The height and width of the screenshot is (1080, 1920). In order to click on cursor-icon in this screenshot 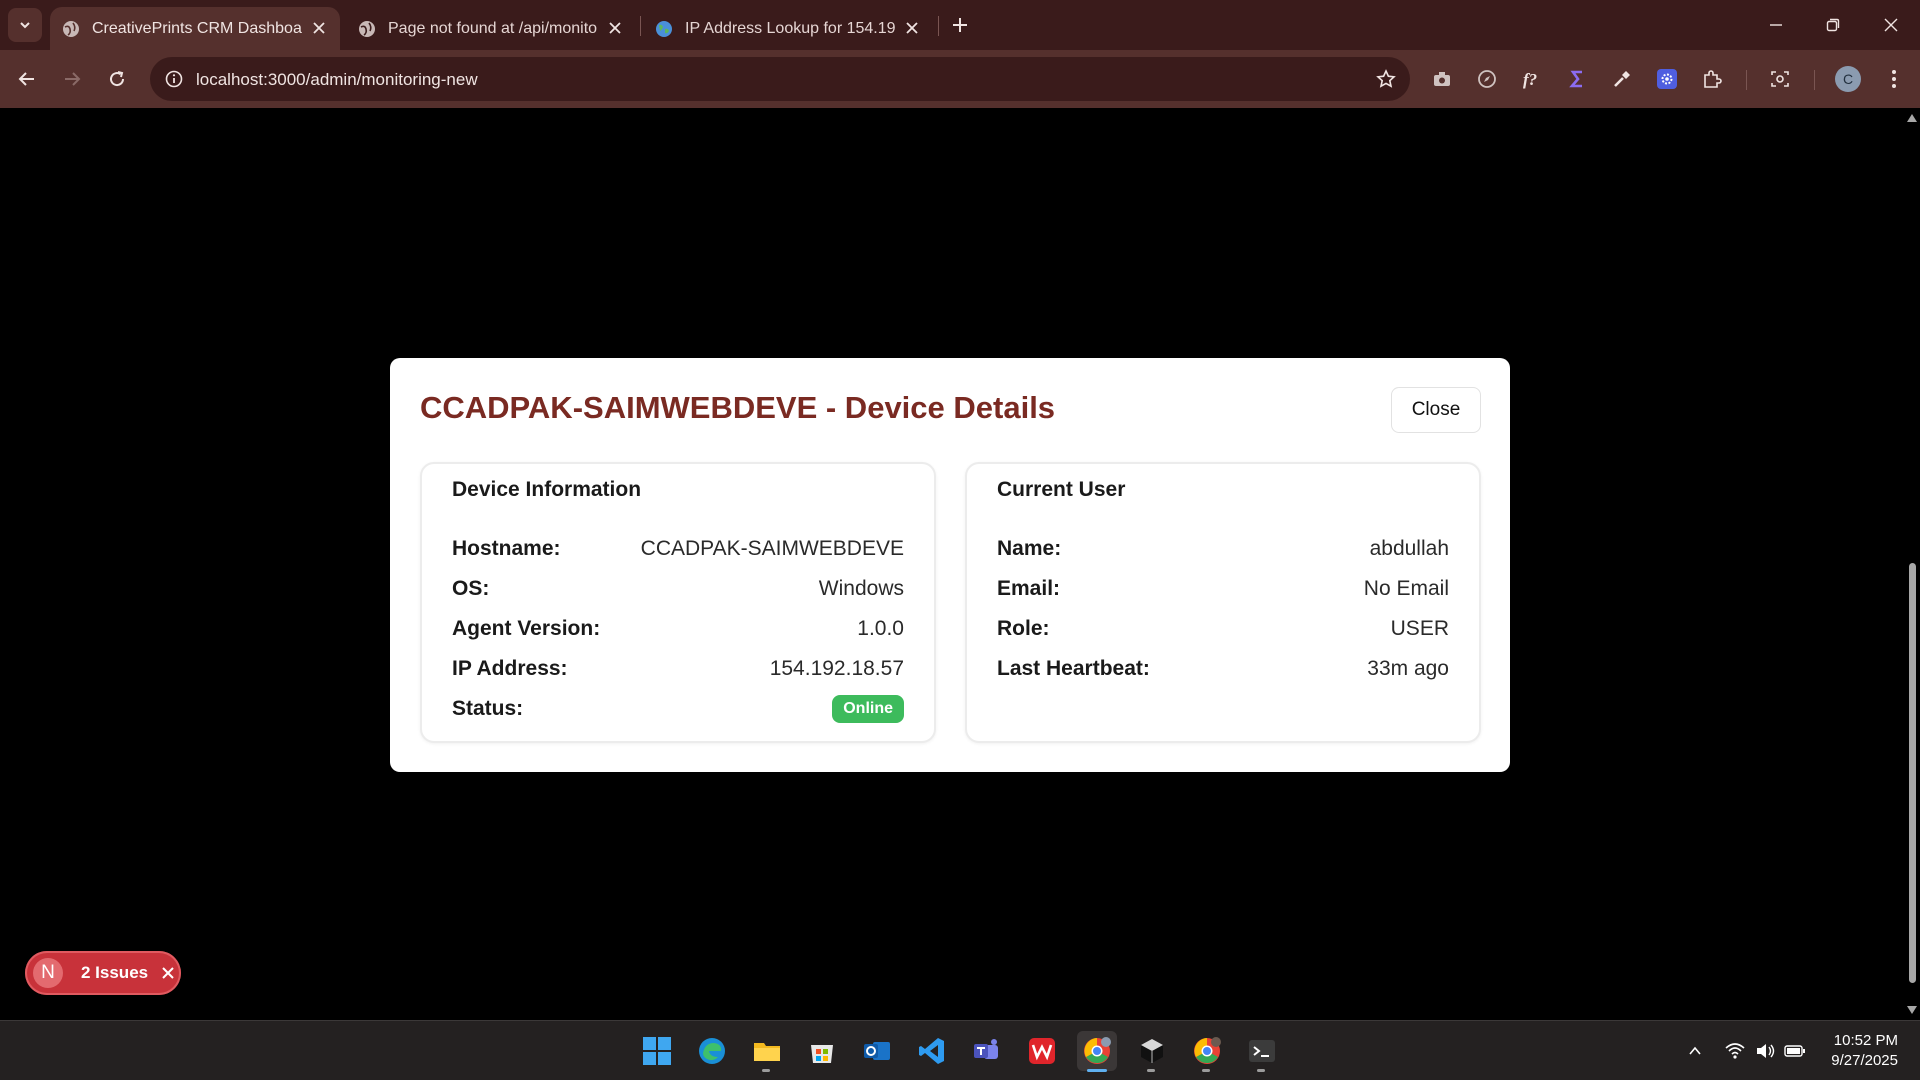, I will do `click(1152, 1051)`.